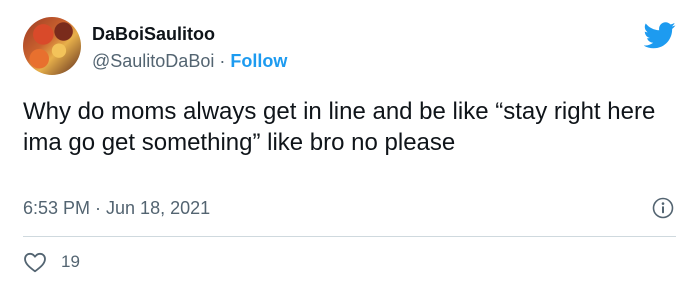  I want to click on handle-row: @SaulitoDaBoi · Follow, so click(189, 61).